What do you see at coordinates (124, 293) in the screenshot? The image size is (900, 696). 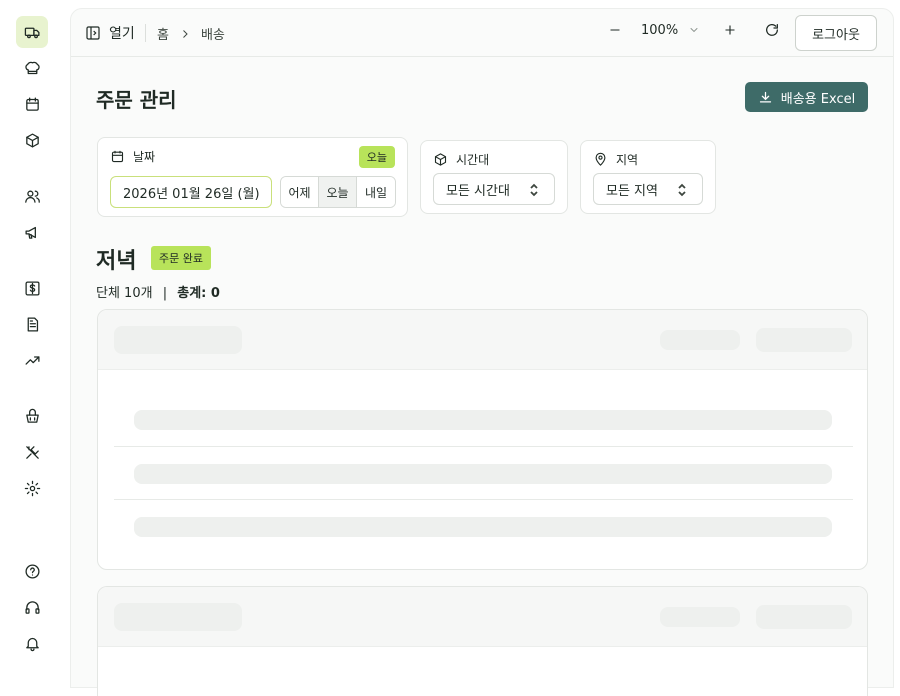 I see `group-count: 단체 10개` at bounding box center [124, 293].